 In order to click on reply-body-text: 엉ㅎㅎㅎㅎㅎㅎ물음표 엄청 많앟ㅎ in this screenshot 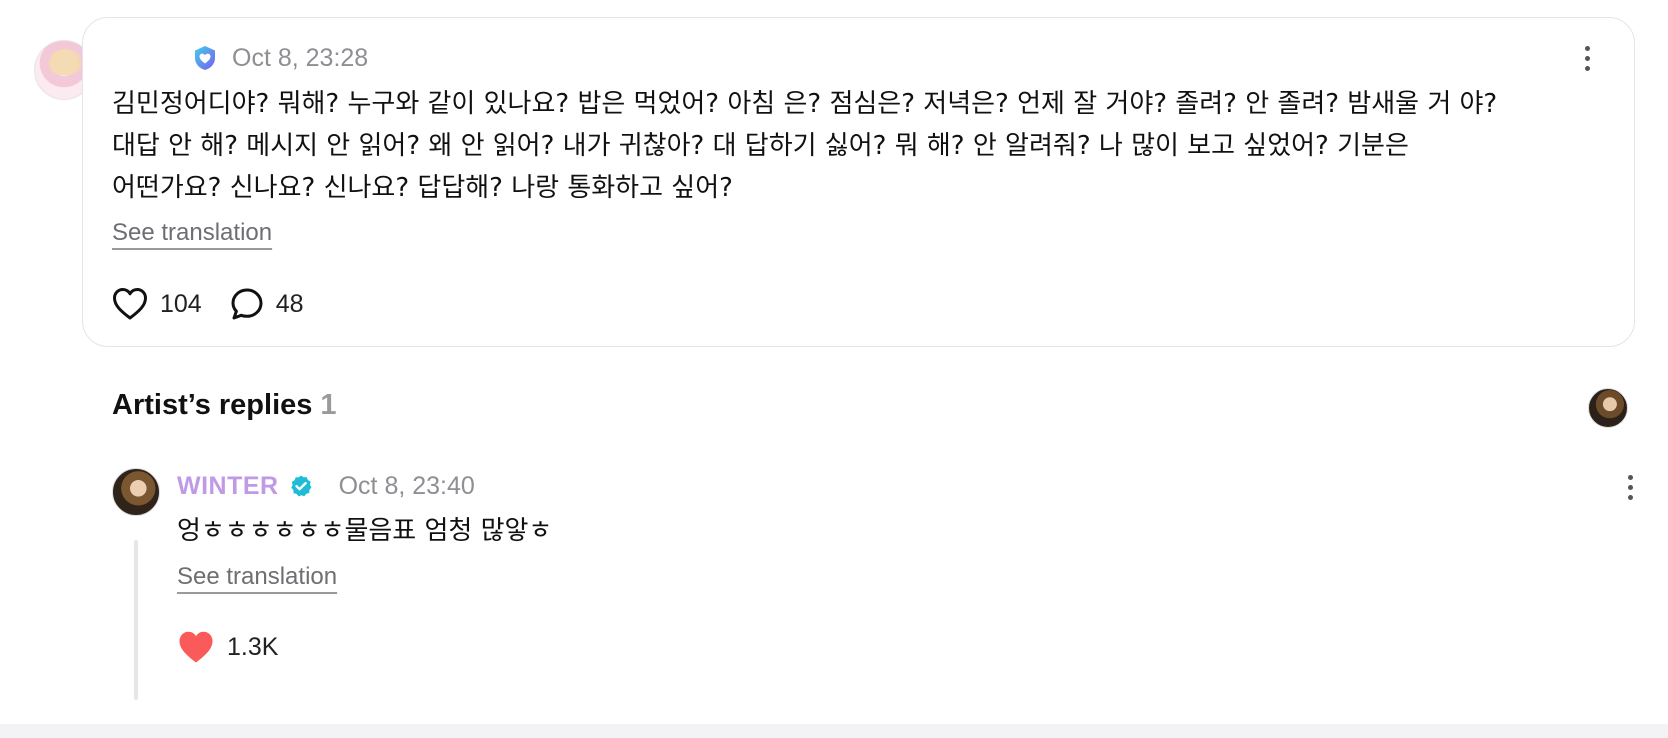, I will do `click(365, 531)`.